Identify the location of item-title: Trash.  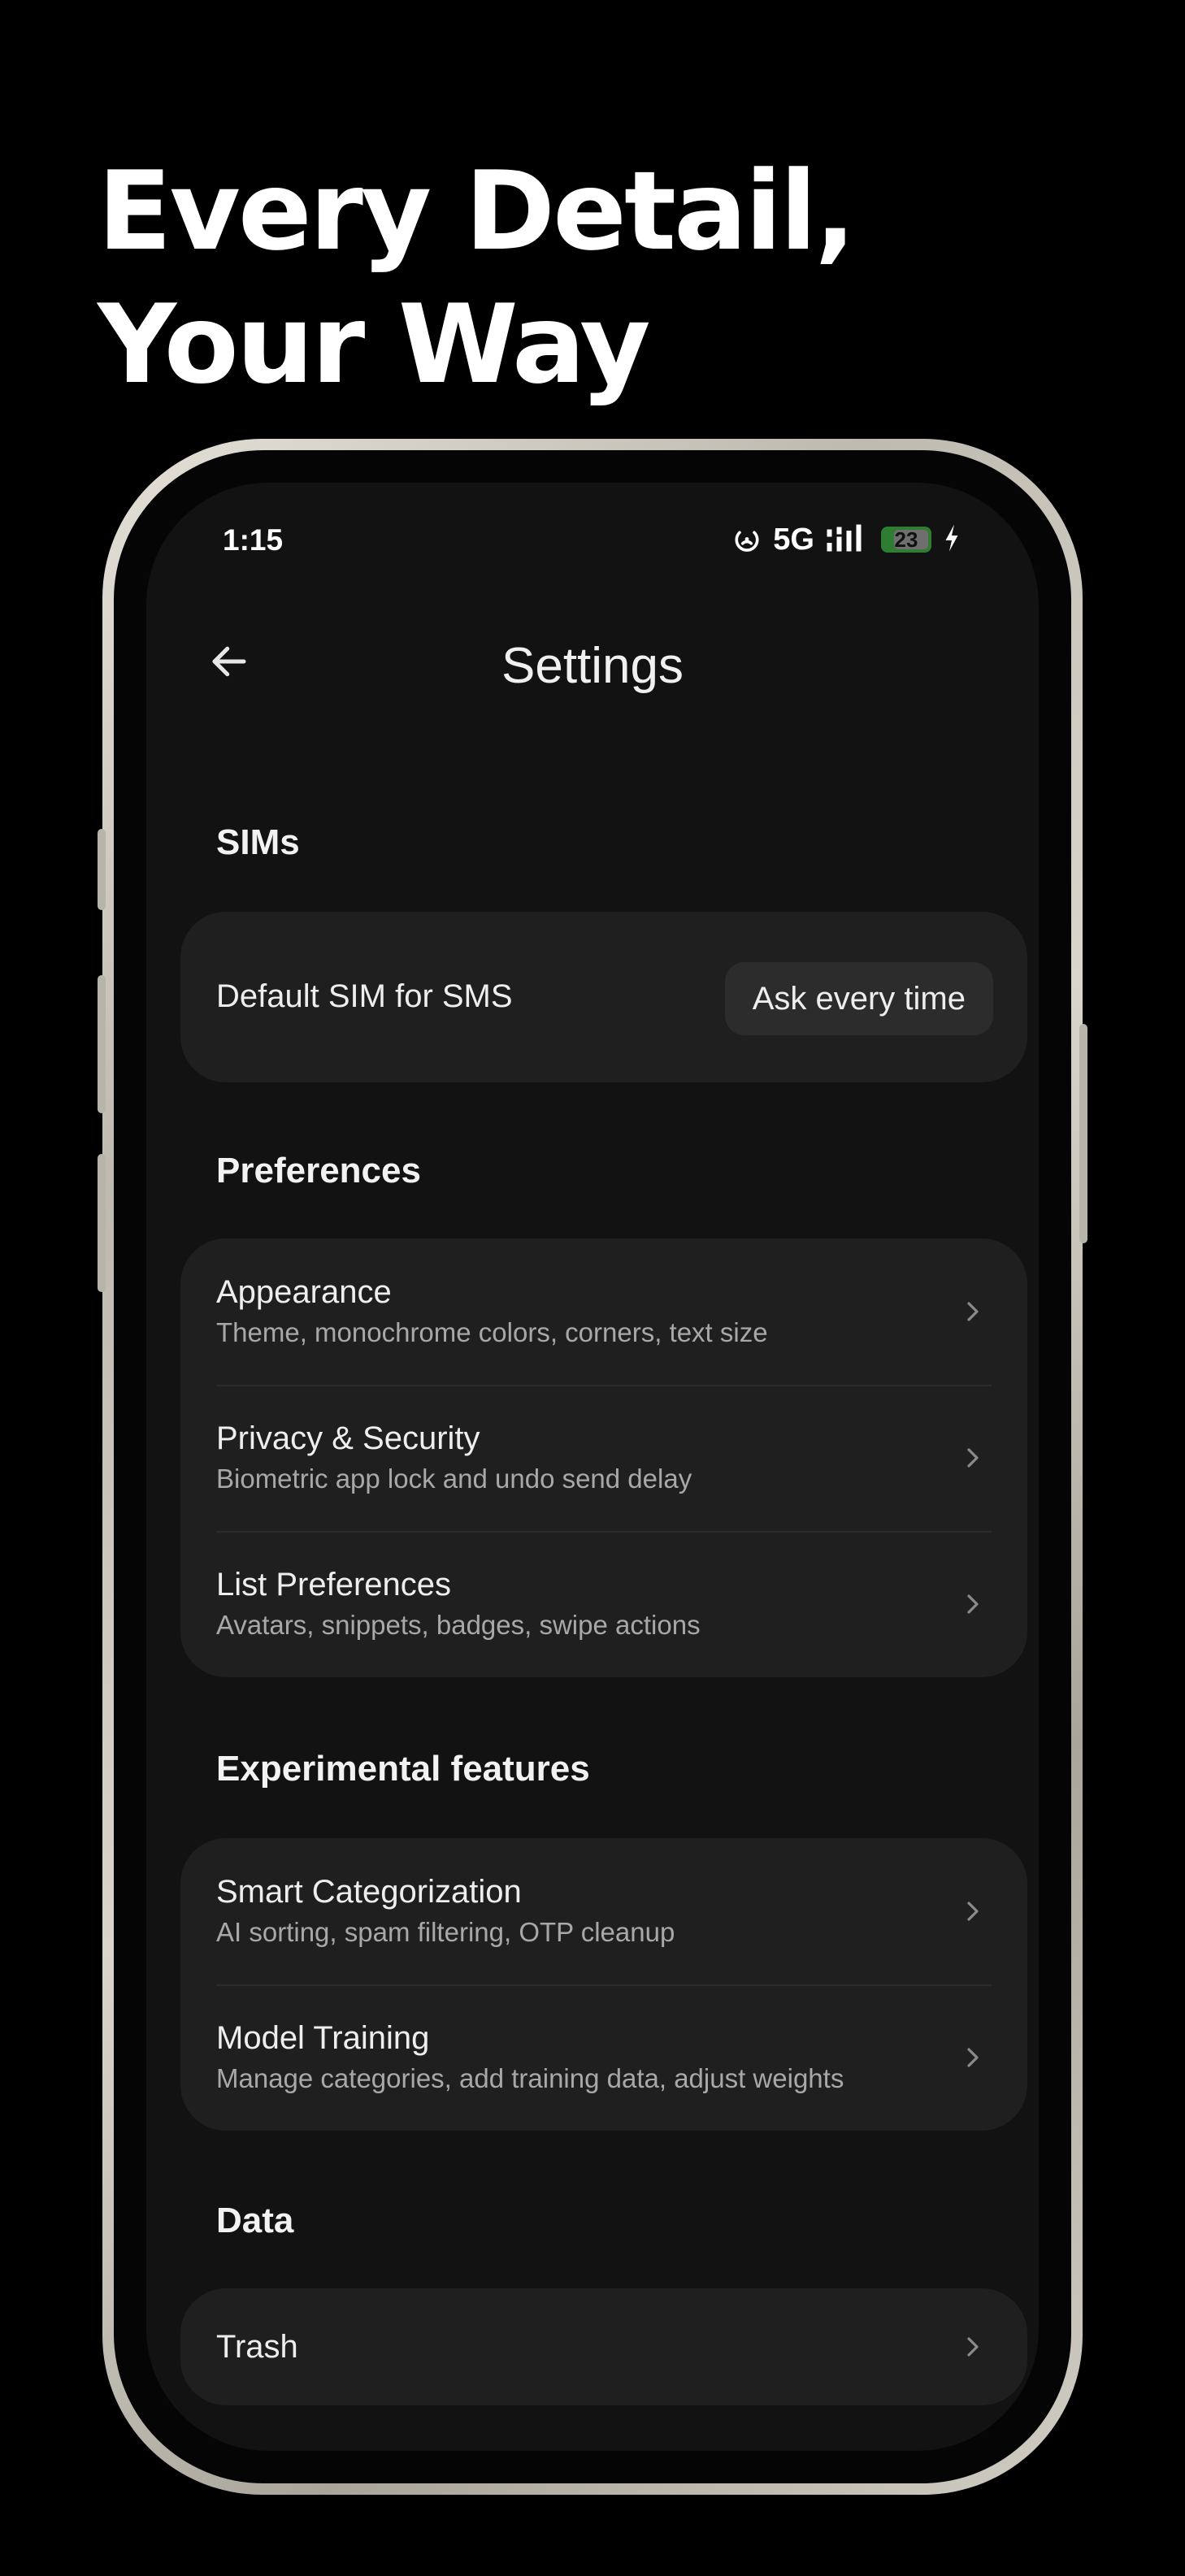
(257, 2347).